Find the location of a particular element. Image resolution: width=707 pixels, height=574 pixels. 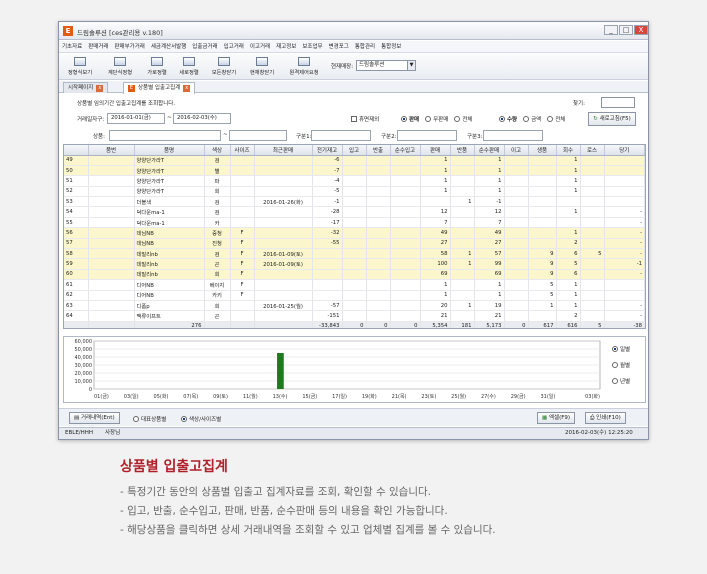

column-header: 회수 is located at coordinates (568, 150).